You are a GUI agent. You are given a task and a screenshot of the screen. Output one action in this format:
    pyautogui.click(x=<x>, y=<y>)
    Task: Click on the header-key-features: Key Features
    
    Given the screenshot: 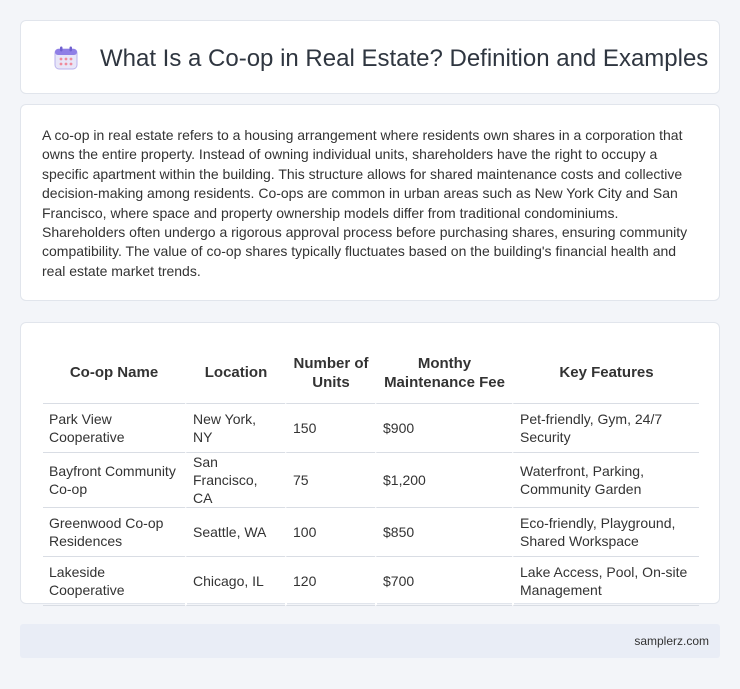 What is the action you would take?
    pyautogui.click(x=605, y=373)
    